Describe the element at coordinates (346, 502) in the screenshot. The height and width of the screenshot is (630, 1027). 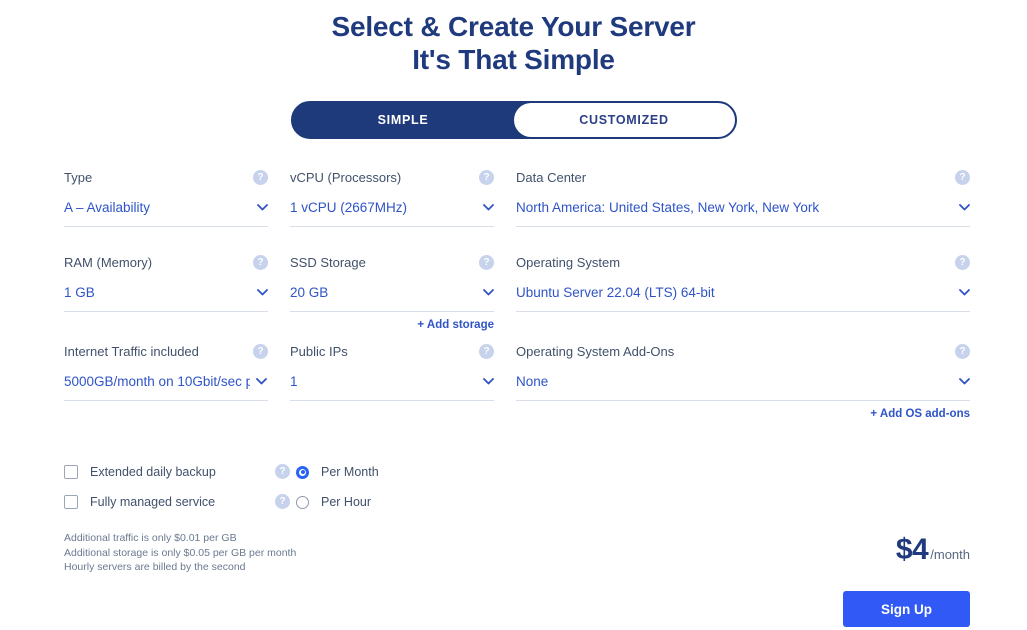
I see `radio-label-per-hour: Per Hour` at that location.